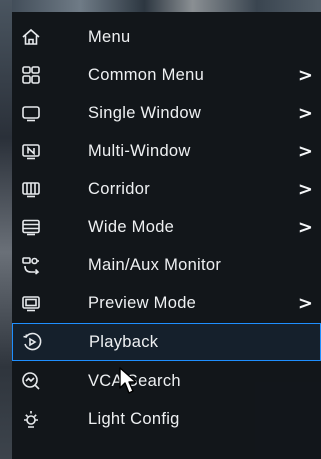  What do you see at coordinates (131, 226) in the screenshot?
I see `menu-item-label: Wide Mode` at bounding box center [131, 226].